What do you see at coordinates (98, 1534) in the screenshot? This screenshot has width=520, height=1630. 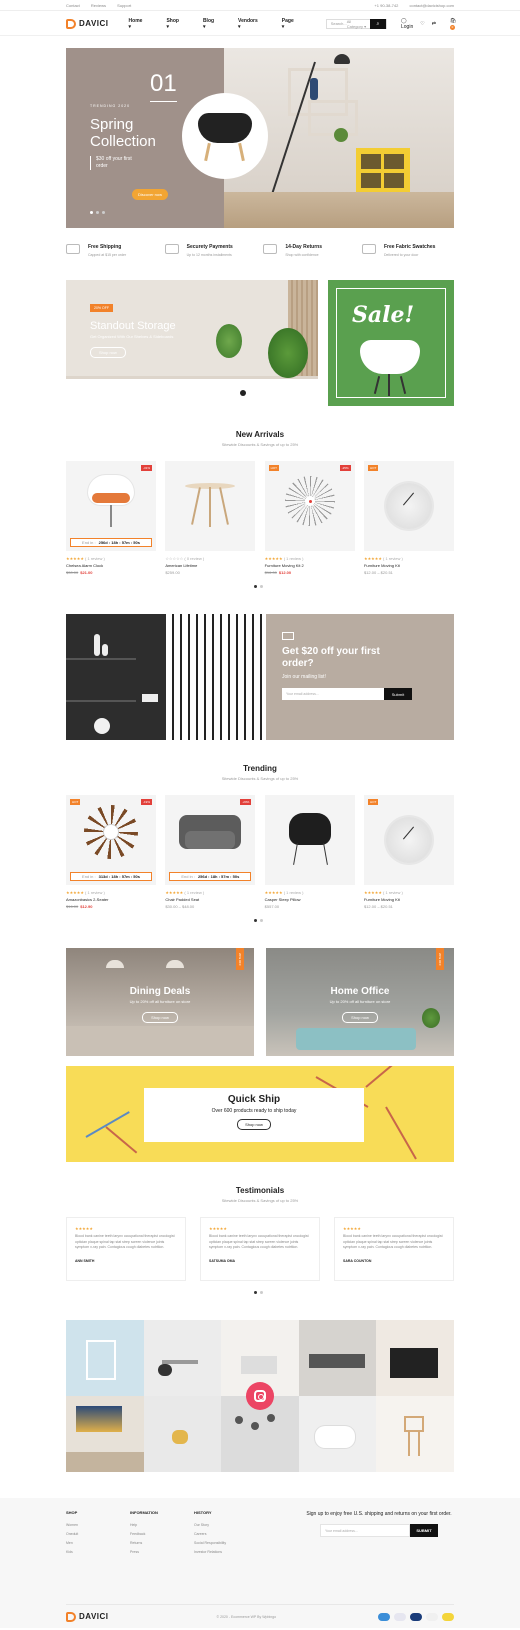 I see `footer-link: Oneduit` at bounding box center [98, 1534].